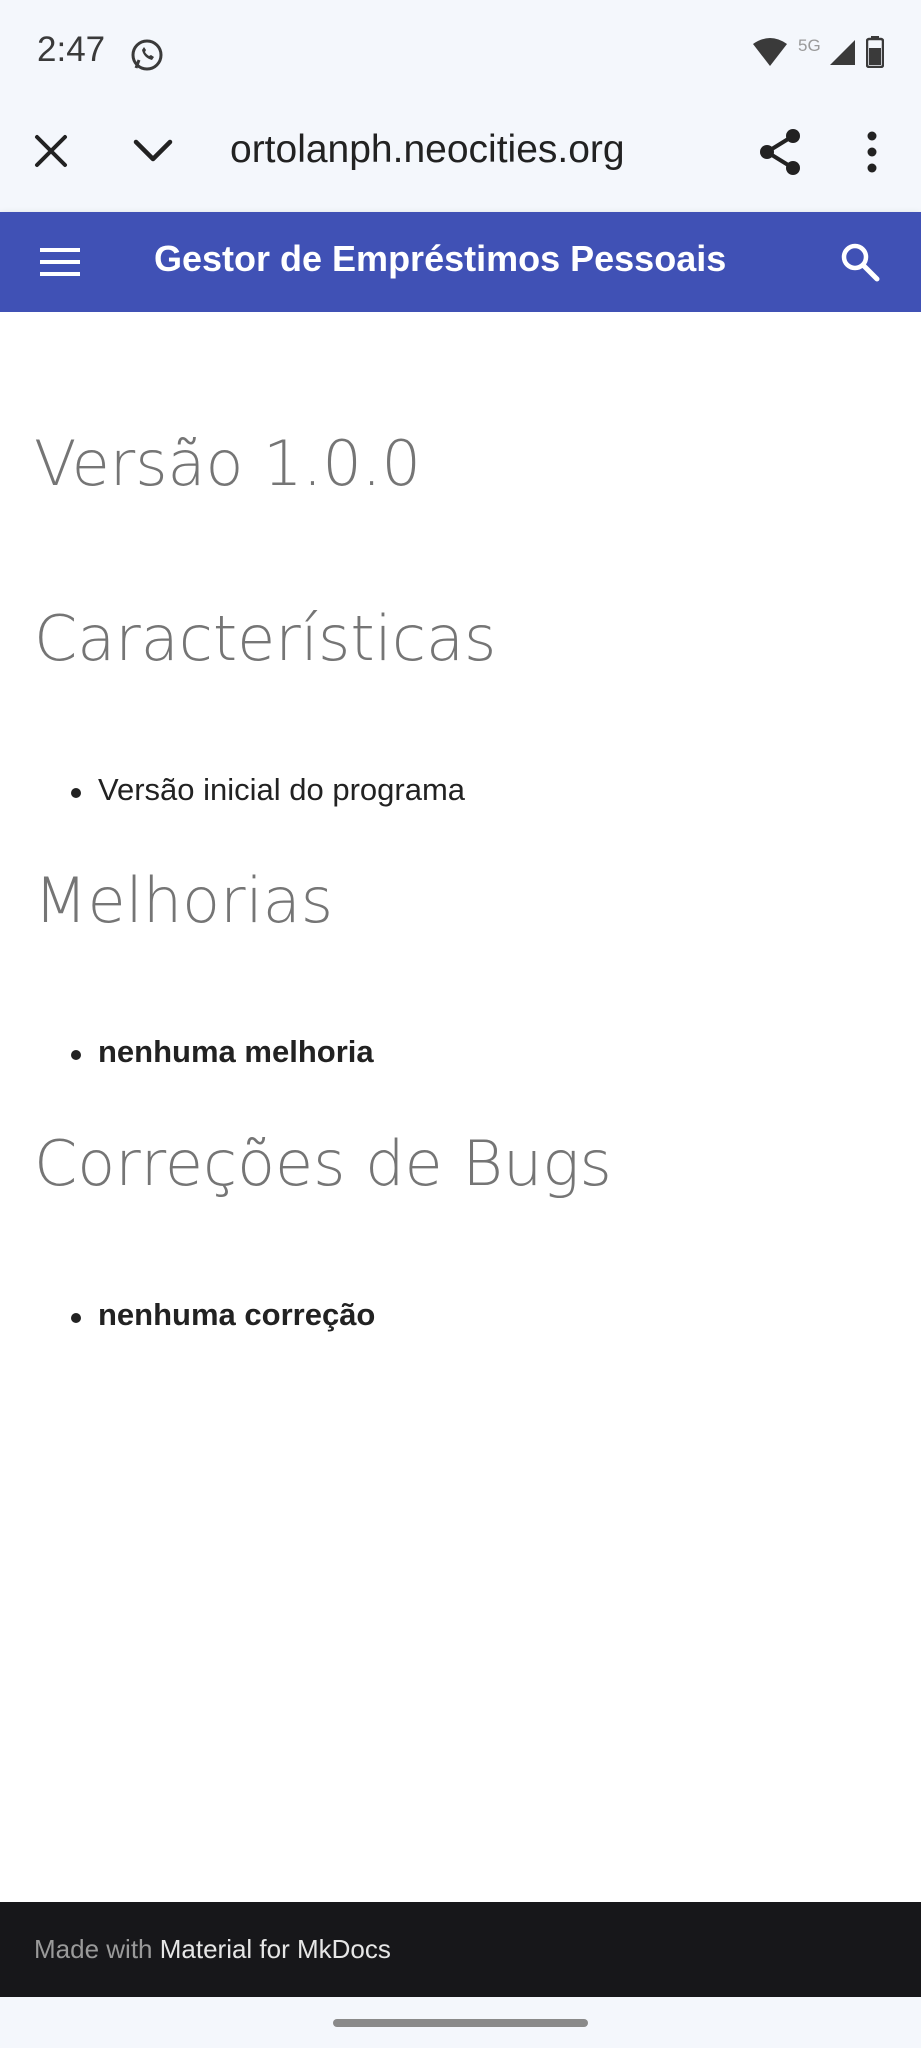 This screenshot has width=921, height=2048. Describe the element at coordinates (780, 152) in the screenshot. I see `share-icon` at that location.